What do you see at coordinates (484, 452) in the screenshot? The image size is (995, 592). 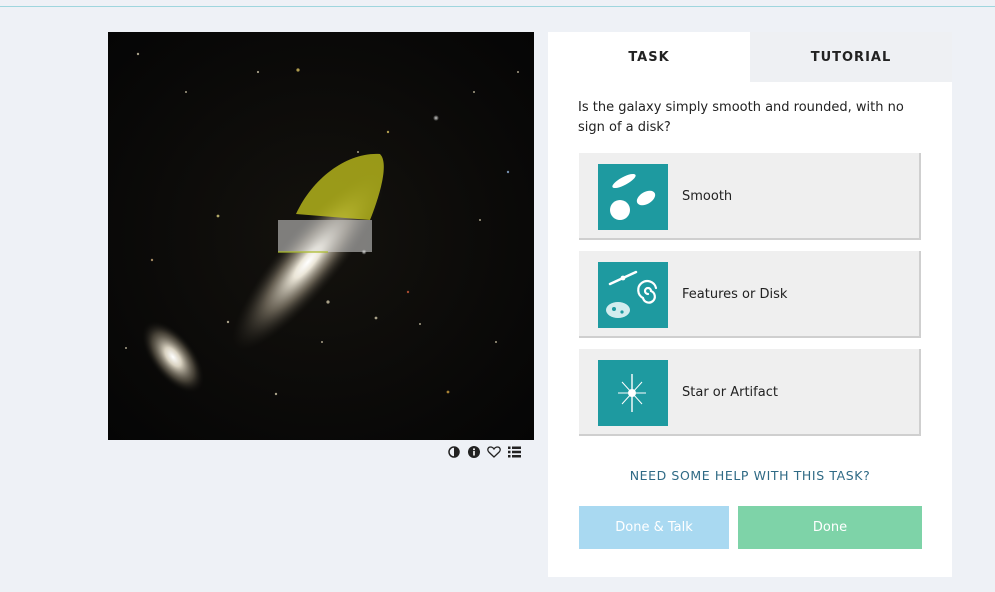 I see `subject-toolbar` at bounding box center [484, 452].